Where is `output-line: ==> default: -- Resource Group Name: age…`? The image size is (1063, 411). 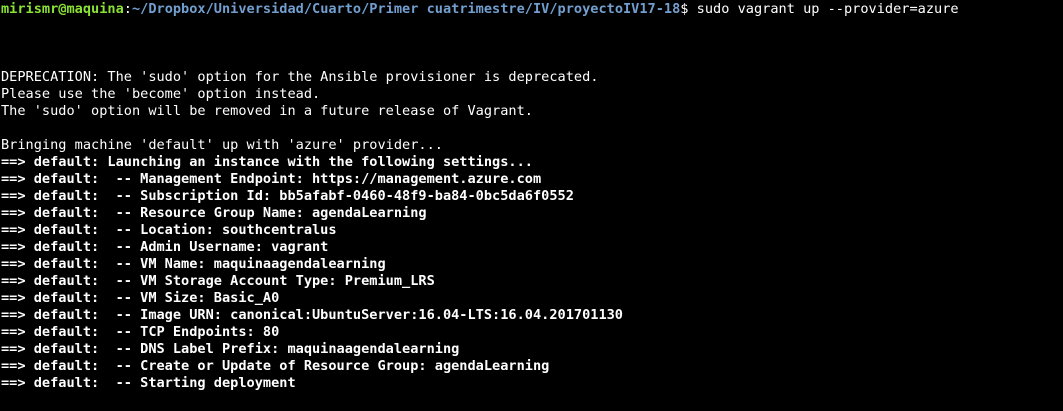
output-line: ==> default: -- Resource Group Name: age… is located at coordinates (214, 213).